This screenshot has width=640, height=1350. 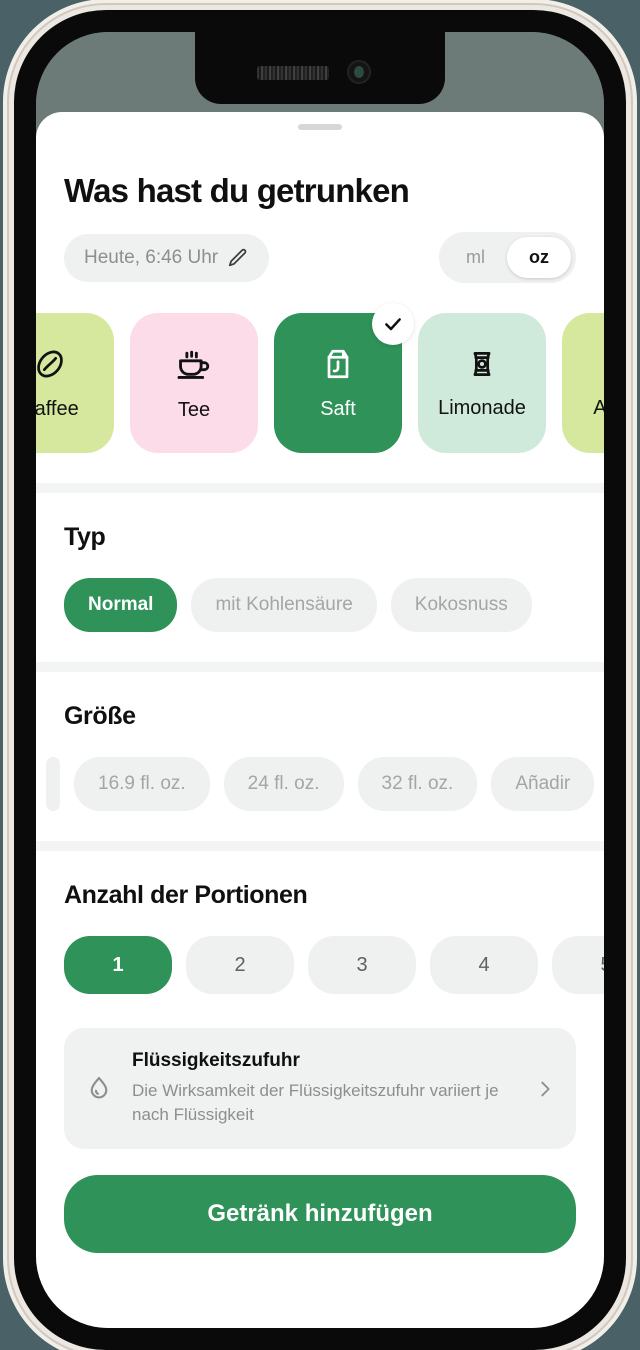 I want to click on type-section: Typ Normal mit Kohlensäure Kokosnuss, so click(x=320, y=577).